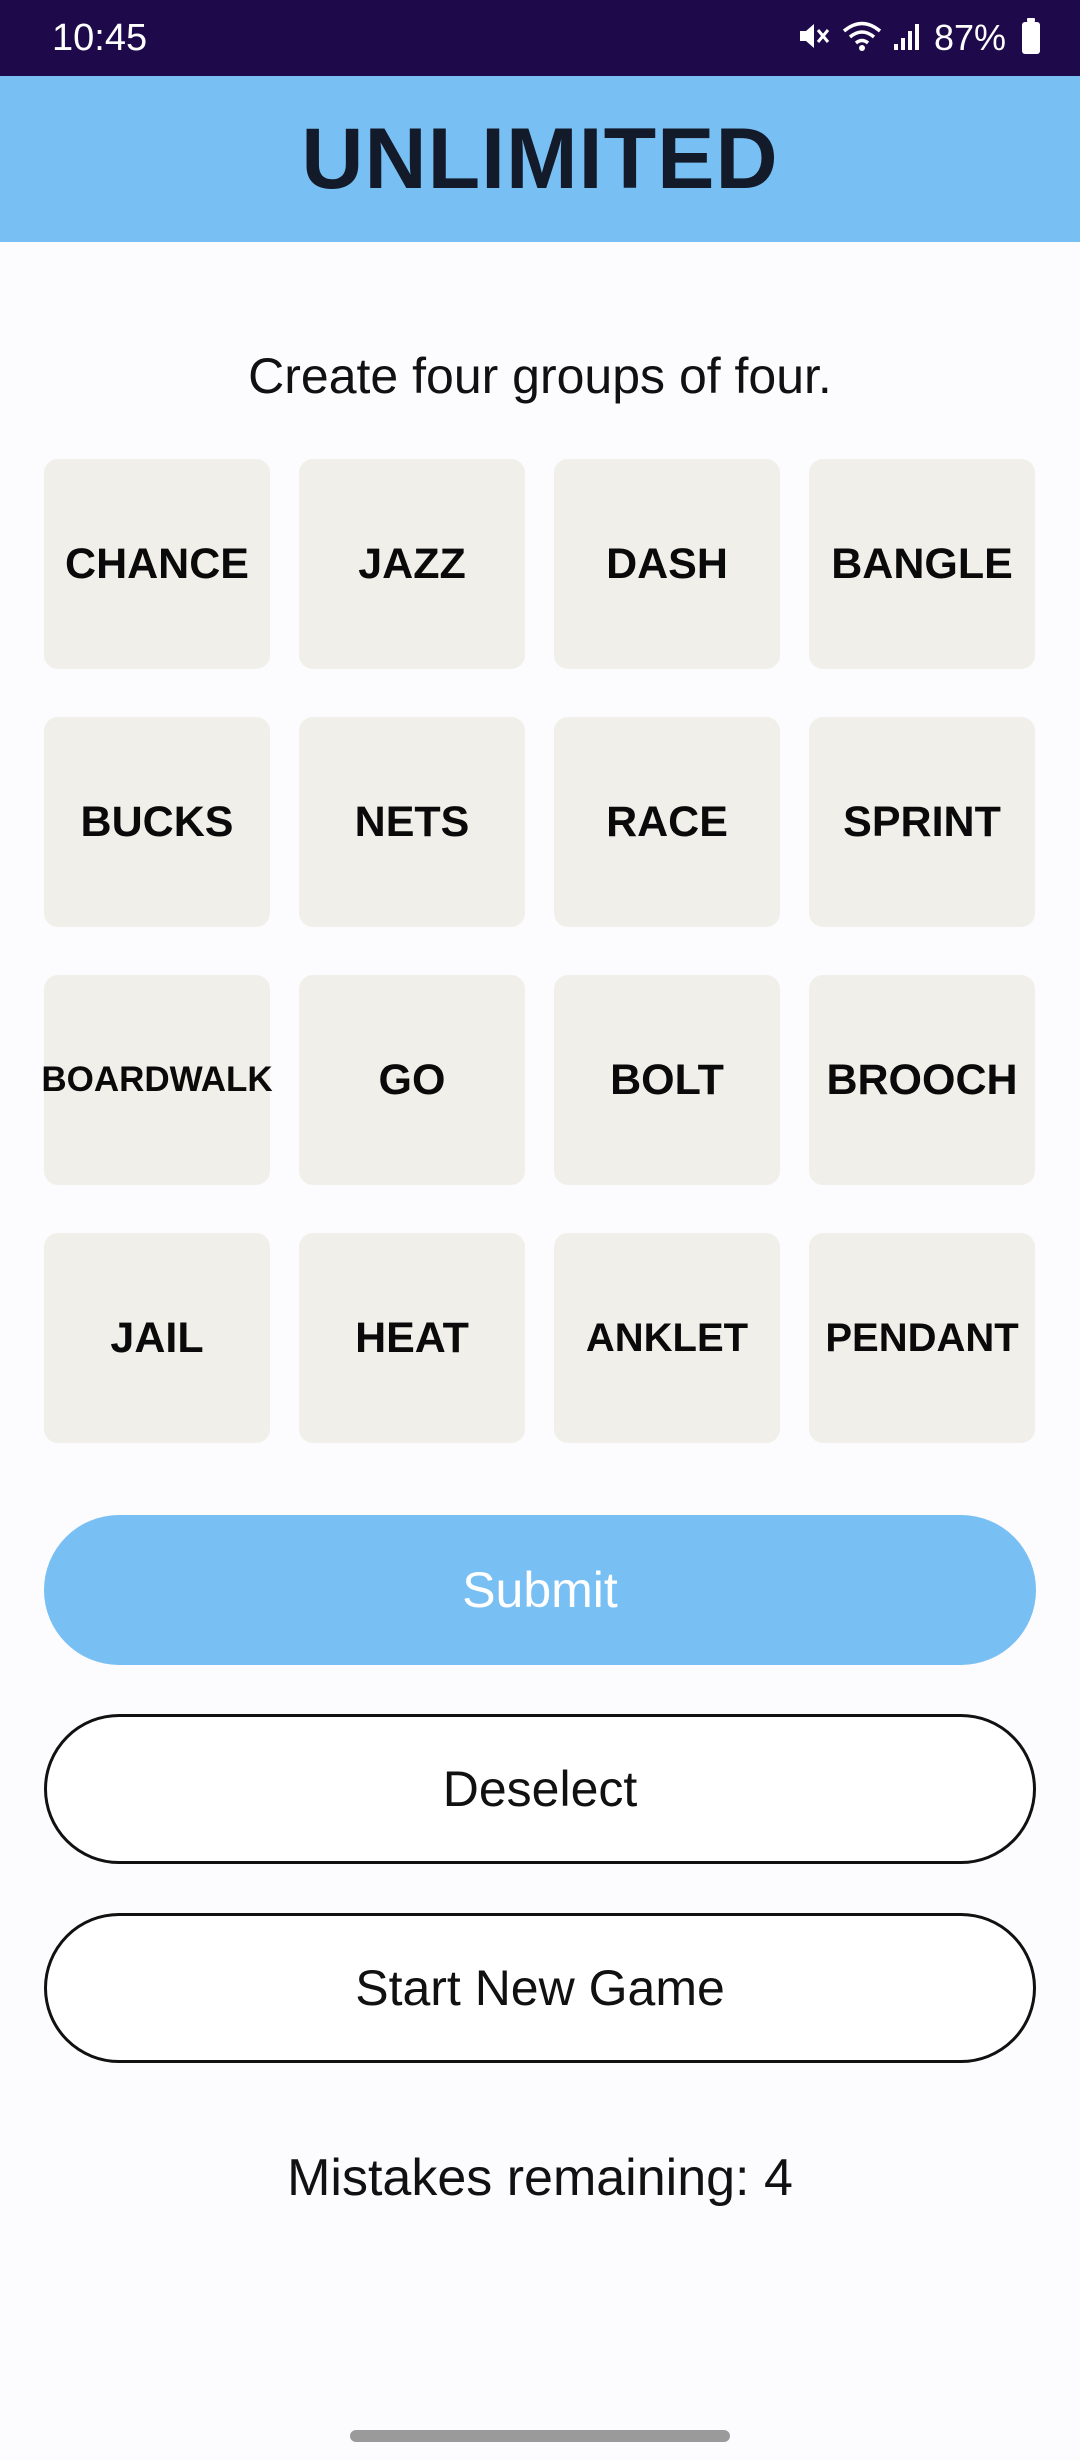  I want to click on word-tile: RACE, so click(667, 822).